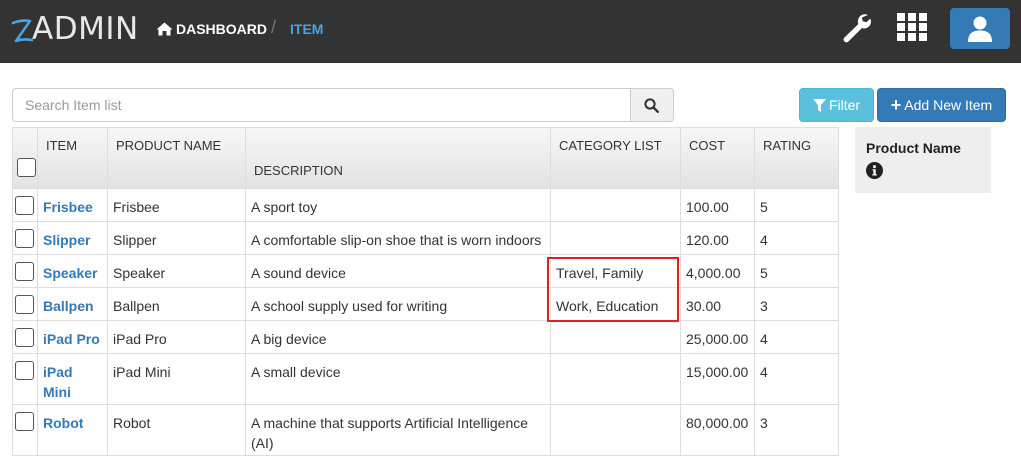  What do you see at coordinates (176, 379) in the screenshot?
I see `product-name-cell: iPad Mini` at bounding box center [176, 379].